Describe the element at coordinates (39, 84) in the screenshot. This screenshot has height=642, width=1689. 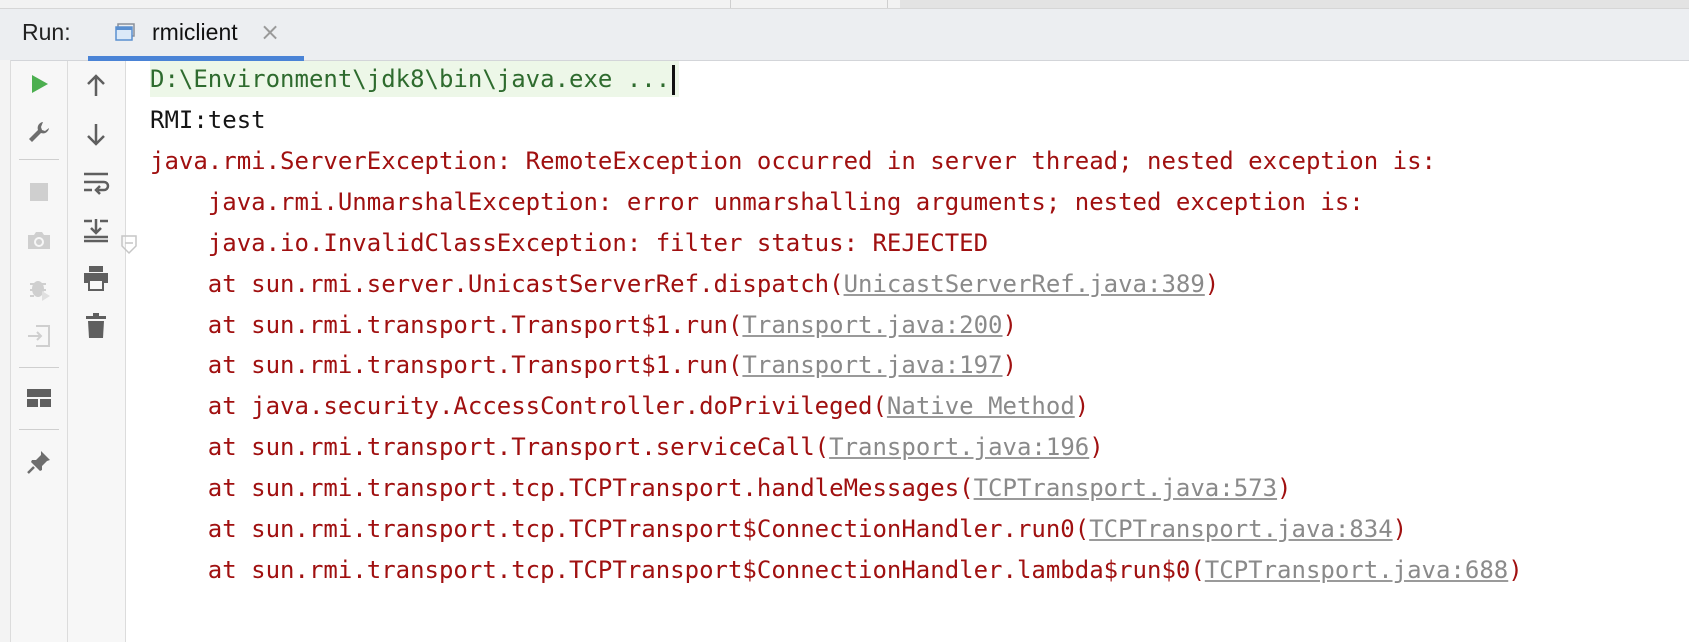
I see `rerun-icon` at that location.